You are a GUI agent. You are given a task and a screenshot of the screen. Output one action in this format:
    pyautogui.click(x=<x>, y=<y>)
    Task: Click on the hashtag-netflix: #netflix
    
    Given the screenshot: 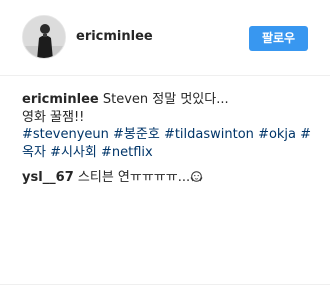 What is the action you would take?
    pyautogui.click(x=127, y=152)
    